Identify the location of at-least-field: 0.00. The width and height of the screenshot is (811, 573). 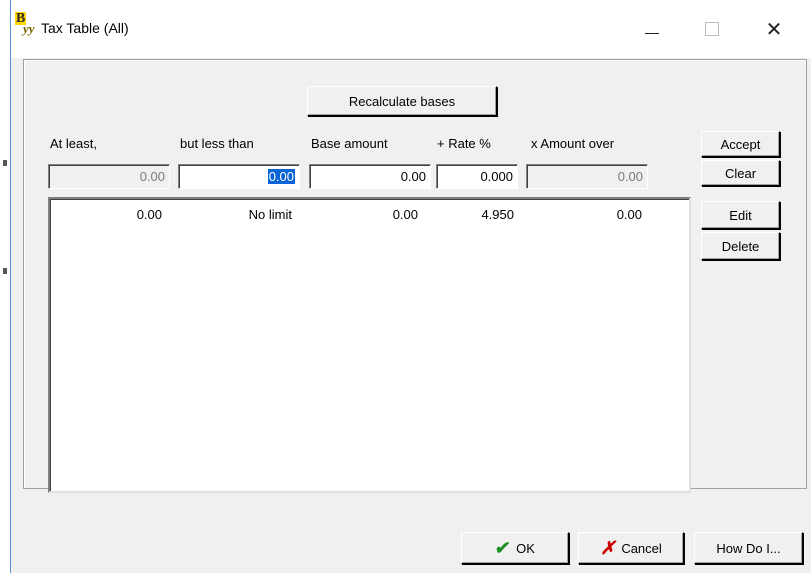
(109, 176).